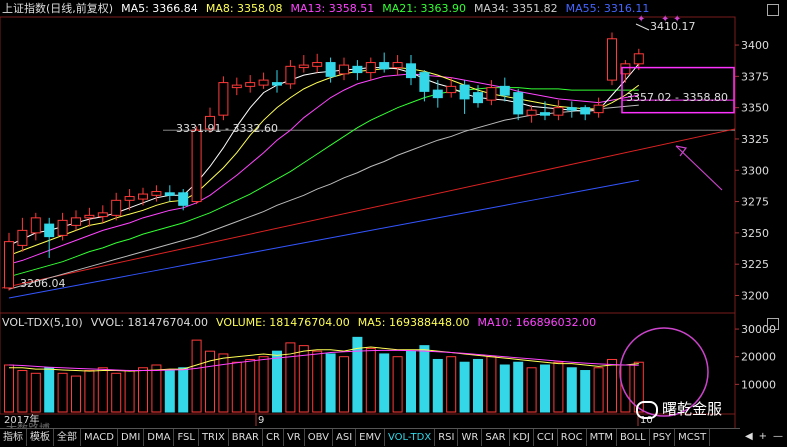  Describe the element at coordinates (214, 437) in the screenshot. I see `tab-trix: TRIX` at that location.